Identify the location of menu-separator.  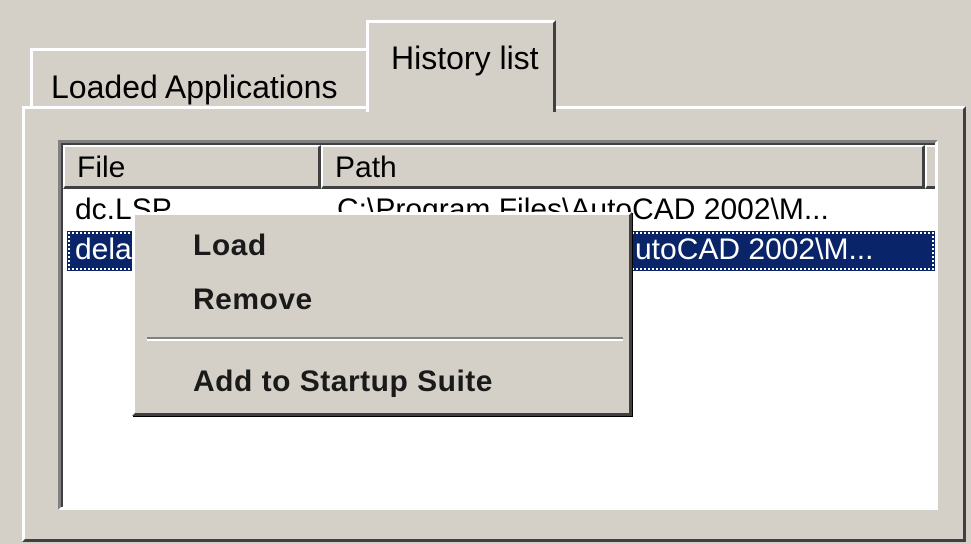
(385, 339).